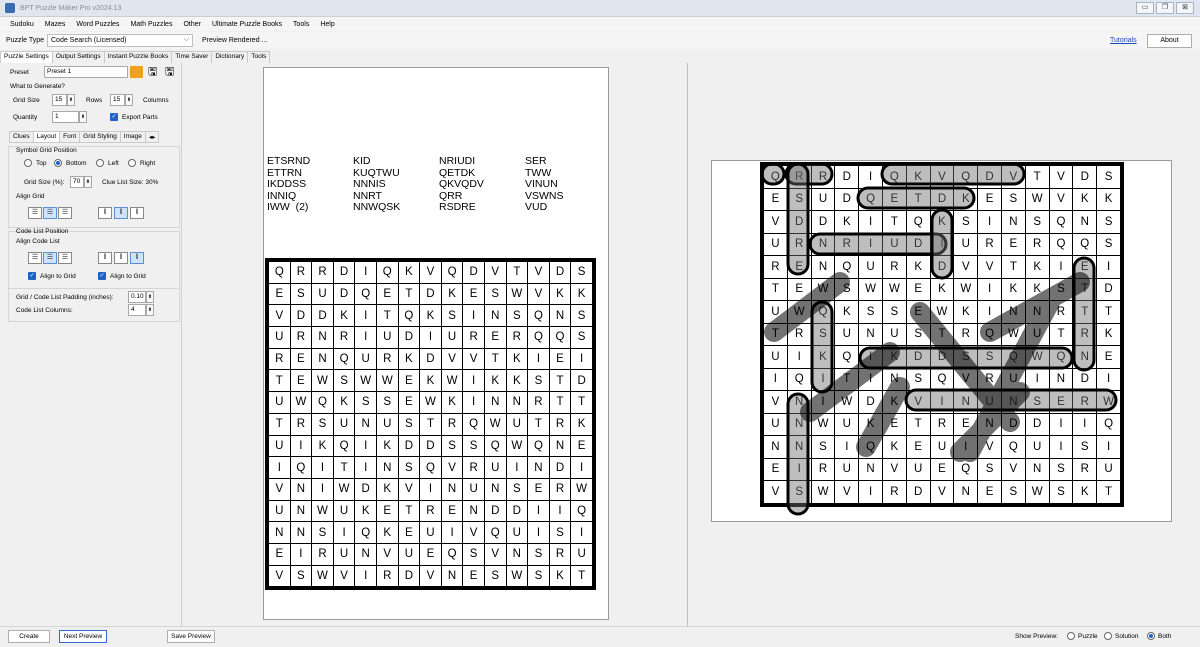 The width and height of the screenshot is (1200, 647). What do you see at coordinates (46, 137) in the screenshot?
I see `tab-layout: Layout` at bounding box center [46, 137].